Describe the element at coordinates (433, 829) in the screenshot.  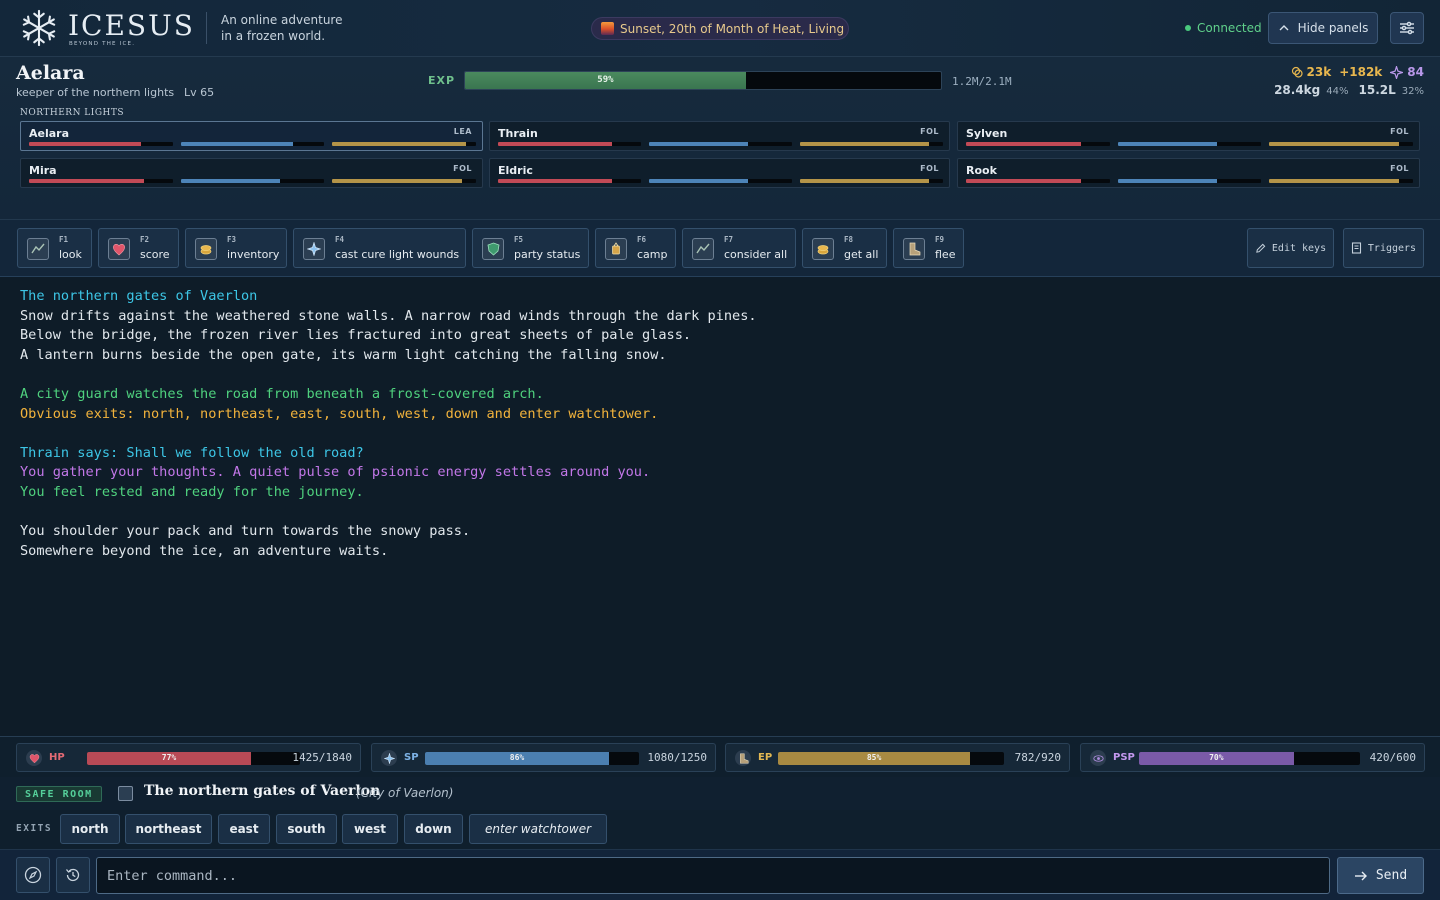
I see `exit-button: down` at that location.